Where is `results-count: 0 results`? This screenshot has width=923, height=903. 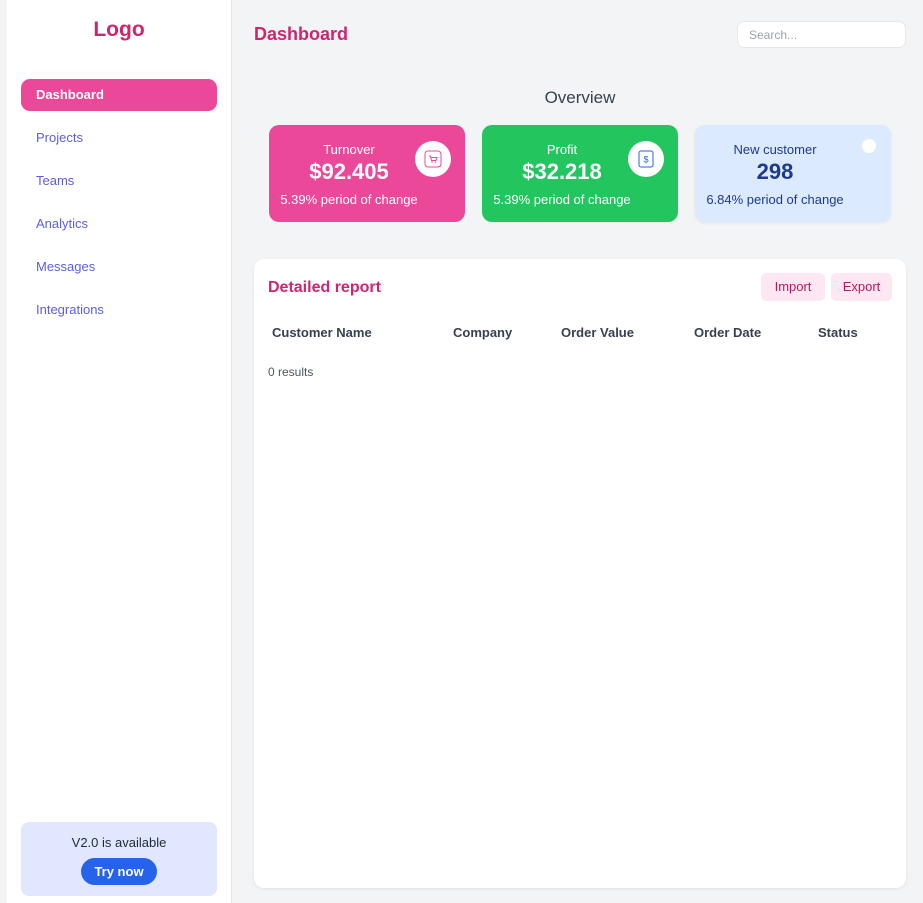 results-count: 0 results is located at coordinates (291, 372).